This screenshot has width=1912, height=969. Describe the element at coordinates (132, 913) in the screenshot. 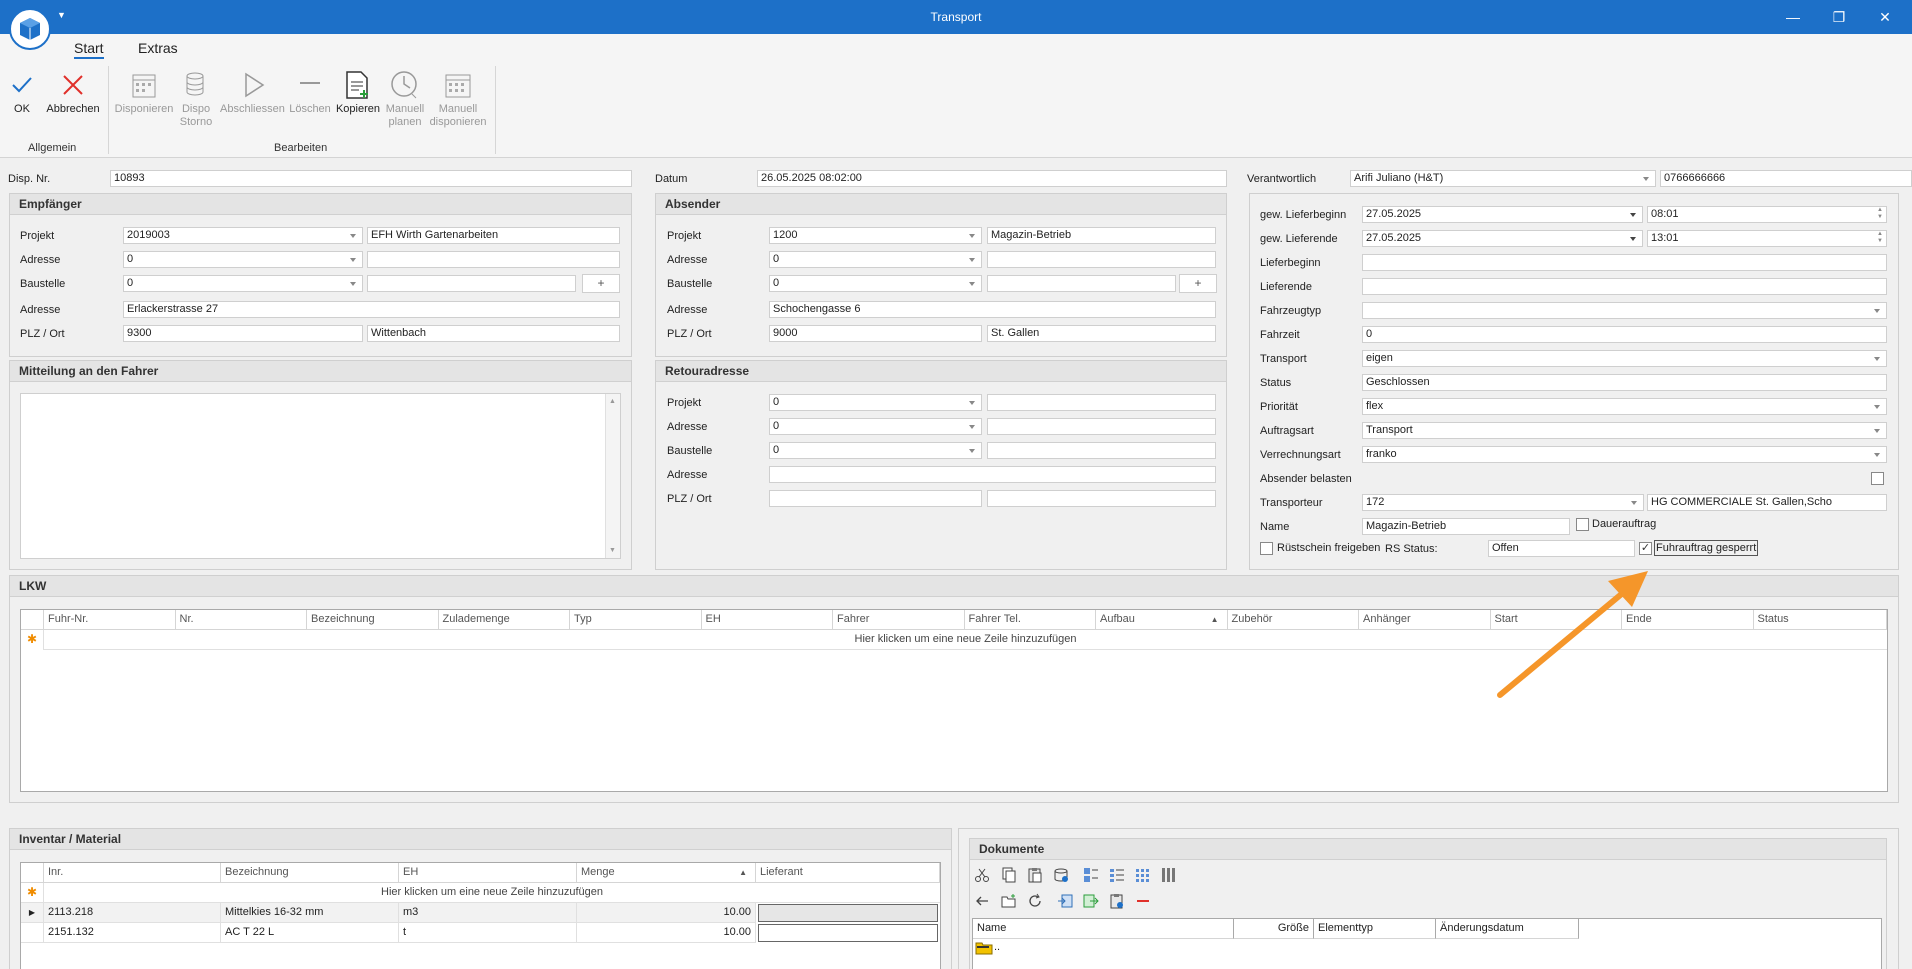

I see `inv-row1-inr: 2113.218` at that location.